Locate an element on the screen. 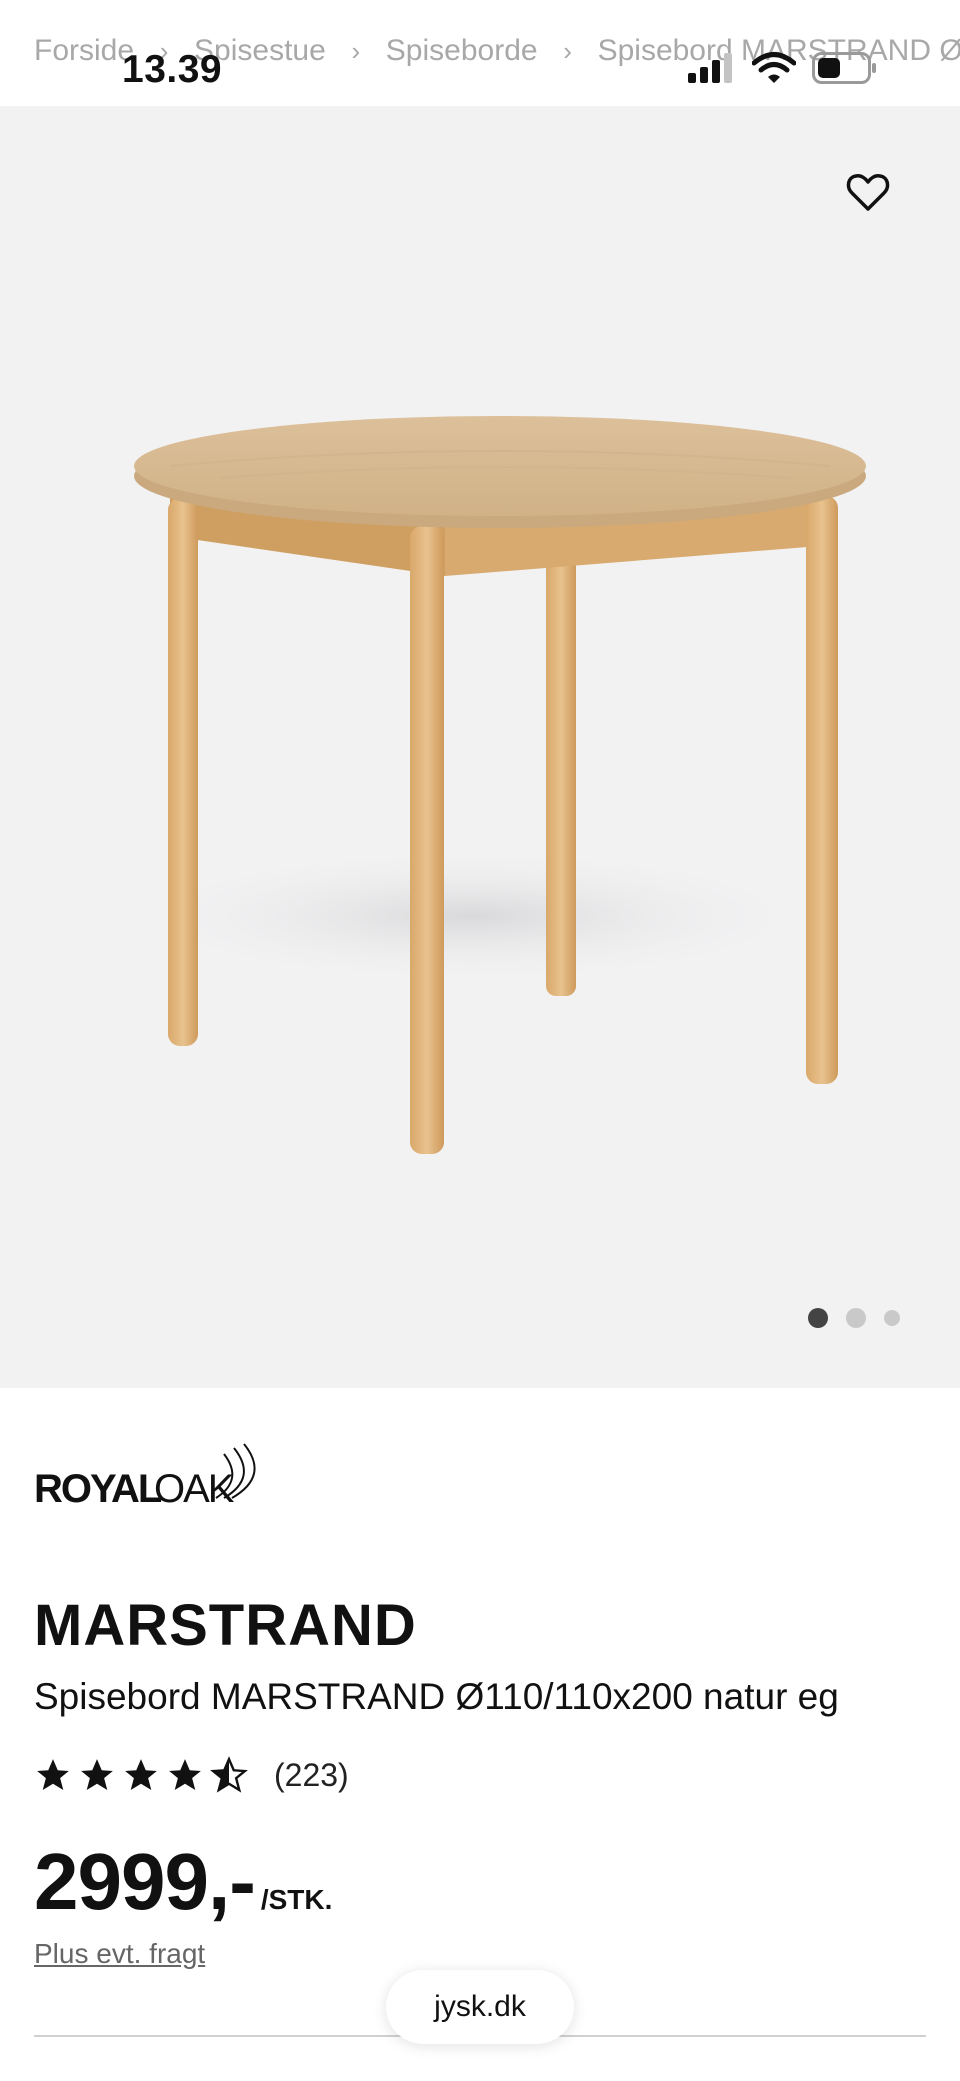 This screenshot has width=960, height=2081. status-time: 13.39 is located at coordinates (172, 69).